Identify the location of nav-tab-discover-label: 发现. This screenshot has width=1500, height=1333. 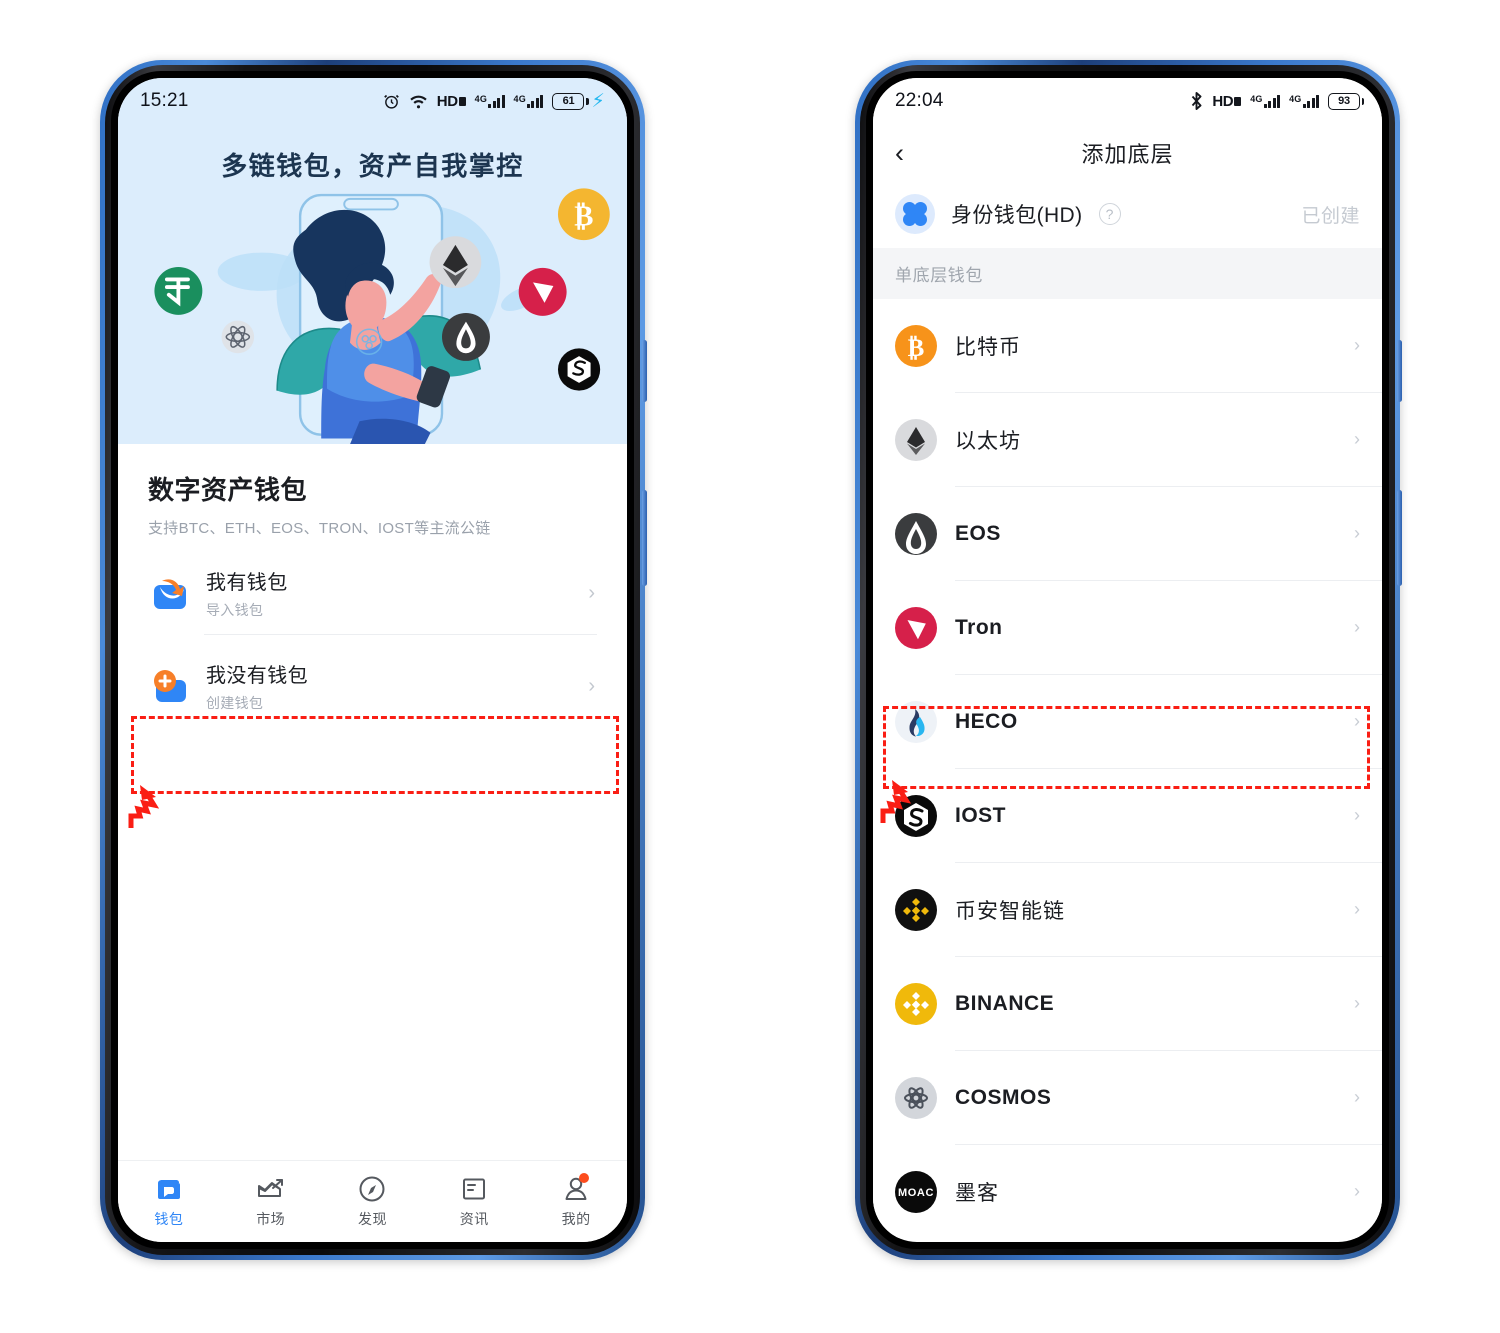
(372, 1219).